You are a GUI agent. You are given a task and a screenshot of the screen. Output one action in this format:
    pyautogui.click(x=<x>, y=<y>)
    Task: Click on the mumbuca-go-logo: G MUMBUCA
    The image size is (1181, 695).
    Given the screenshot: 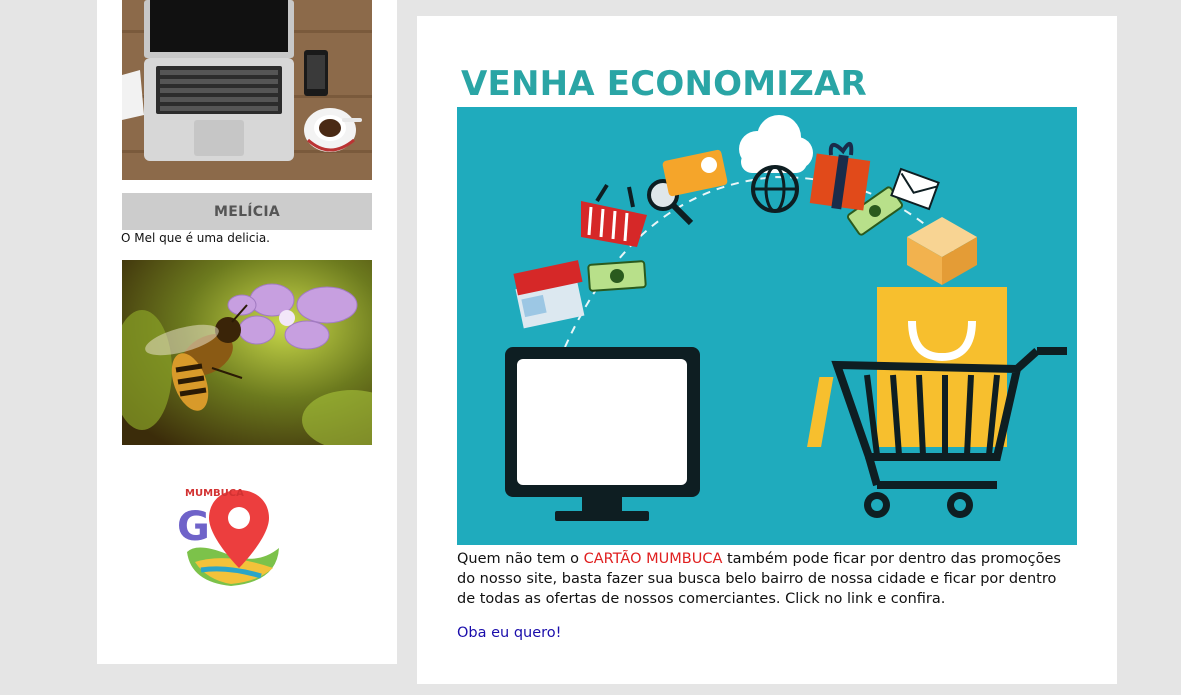 What is the action you would take?
    pyautogui.click(x=231, y=536)
    